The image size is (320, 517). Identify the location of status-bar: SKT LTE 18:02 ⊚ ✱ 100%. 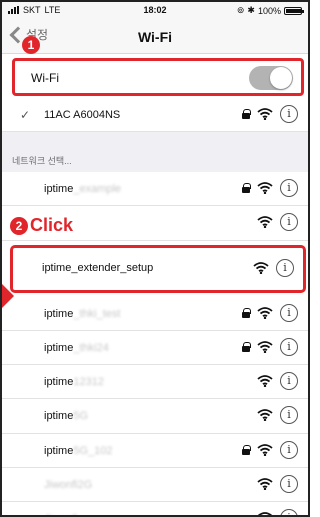
(155, 10).